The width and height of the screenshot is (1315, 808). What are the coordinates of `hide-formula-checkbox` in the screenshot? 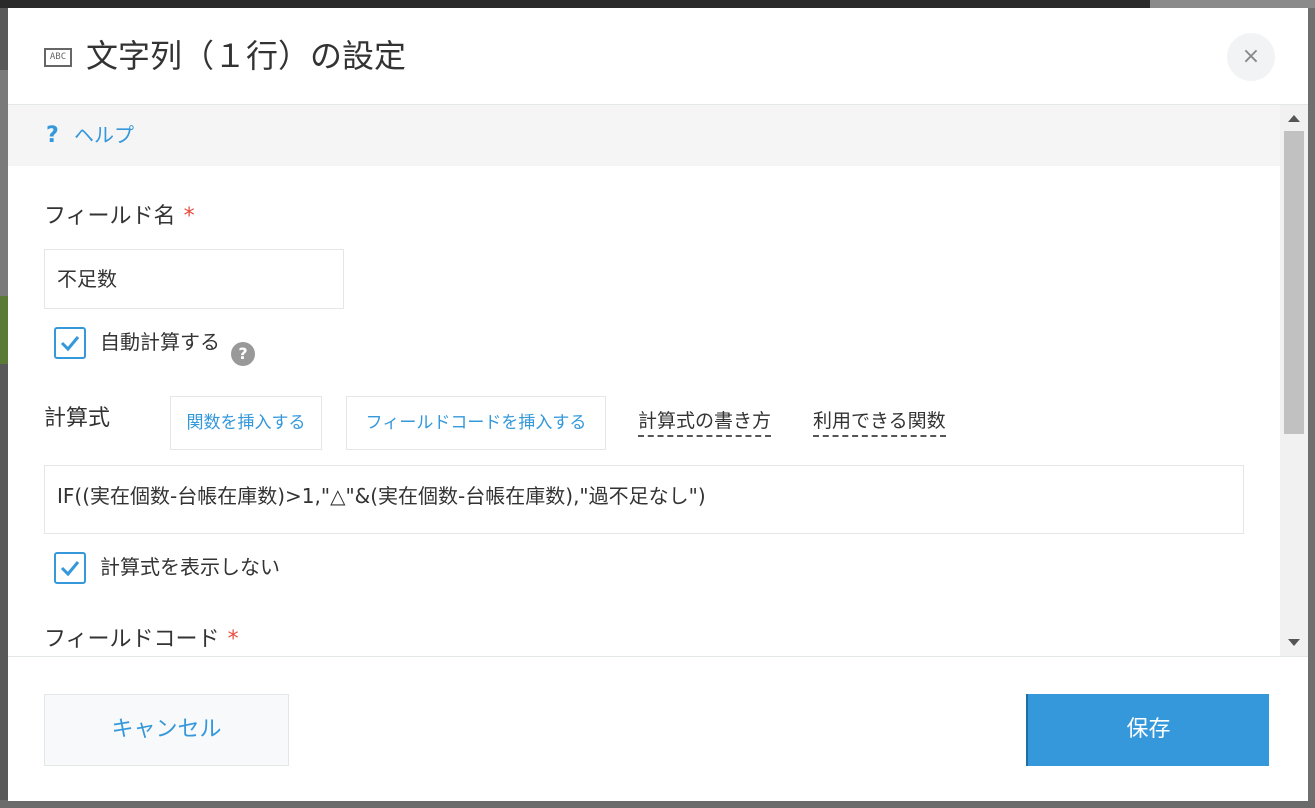 It's located at (70, 568).